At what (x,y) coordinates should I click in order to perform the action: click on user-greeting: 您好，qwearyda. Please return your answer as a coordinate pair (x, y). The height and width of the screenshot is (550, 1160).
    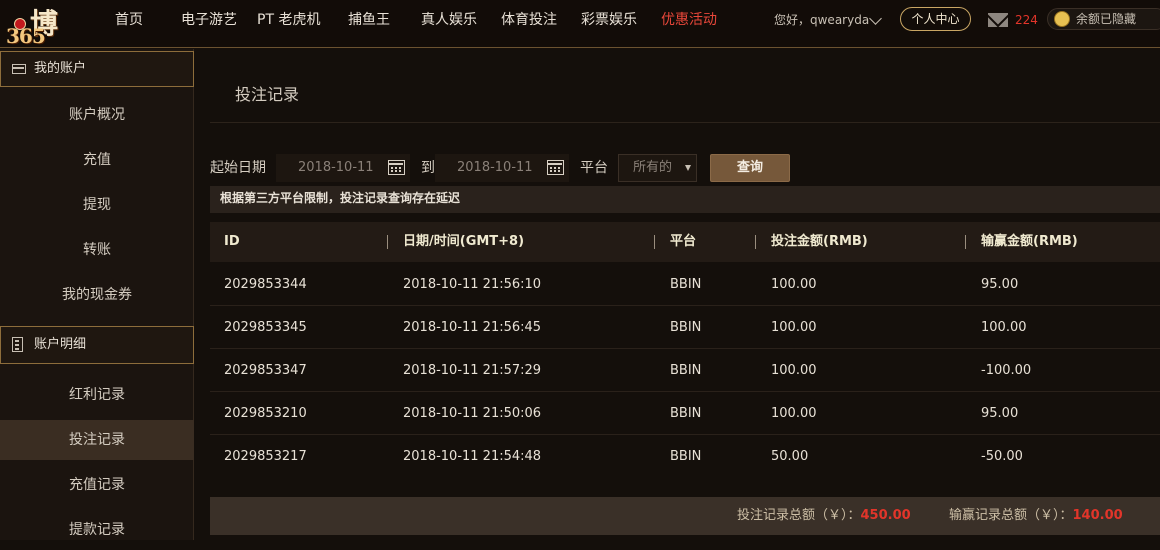
    Looking at the image, I should click on (821, 20).